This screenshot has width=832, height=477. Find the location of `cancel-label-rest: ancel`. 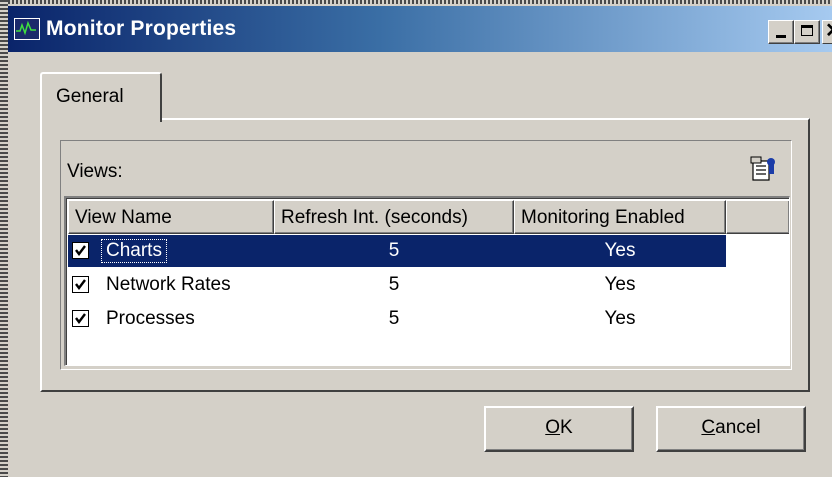

cancel-label-rest: ancel is located at coordinates (738, 427).